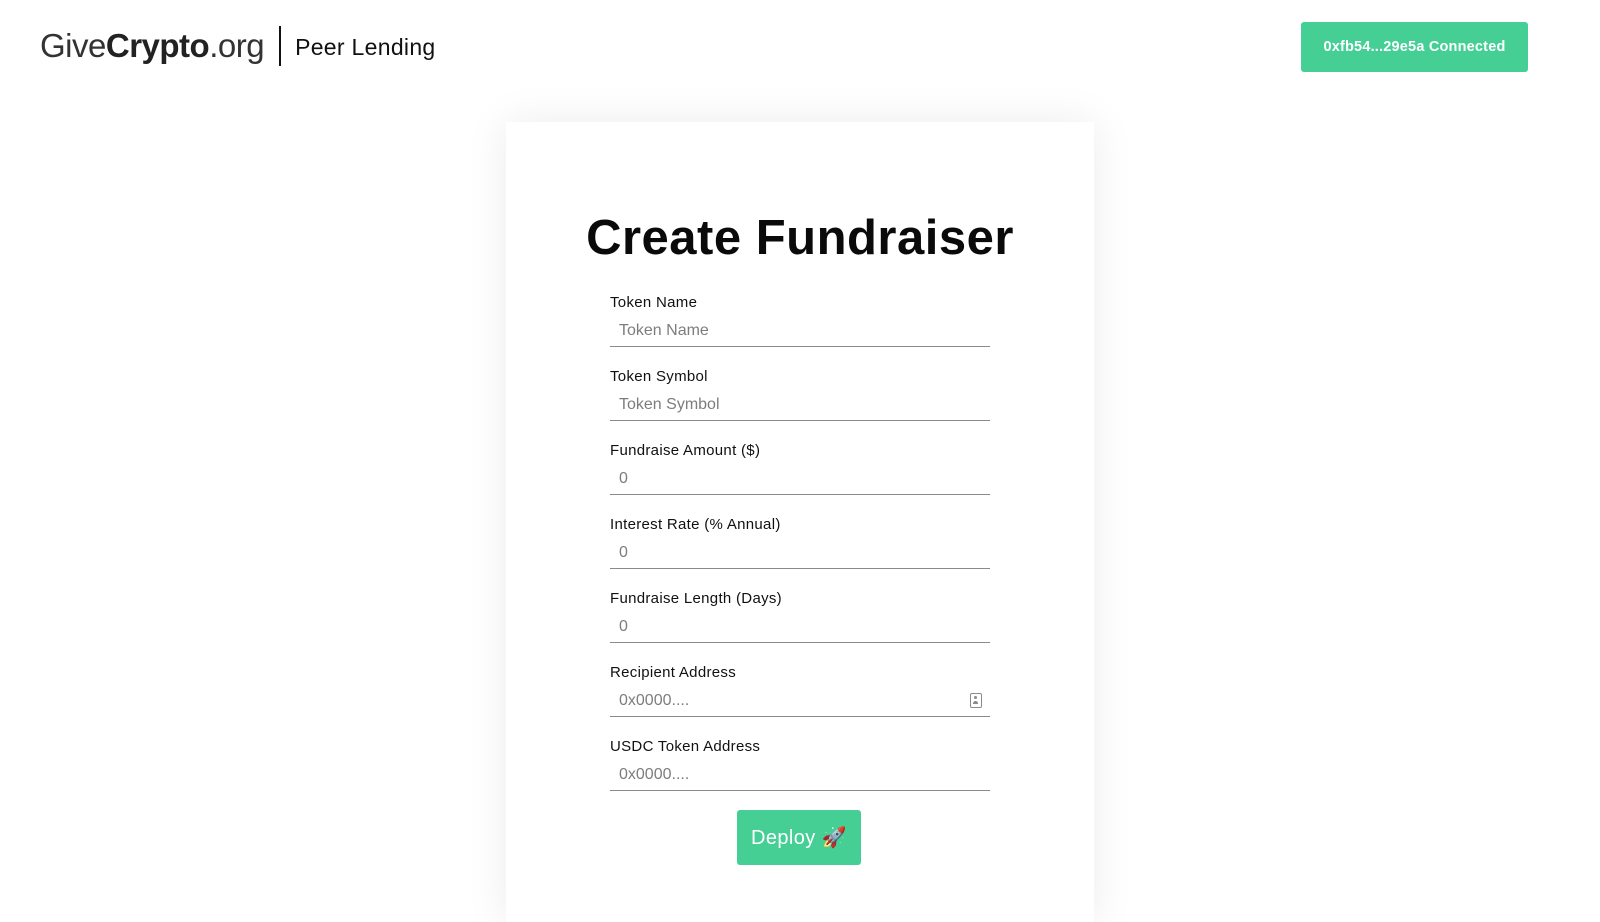 Image resolution: width=1600 pixels, height=922 pixels. I want to click on logo-tld: .org, so click(237, 45).